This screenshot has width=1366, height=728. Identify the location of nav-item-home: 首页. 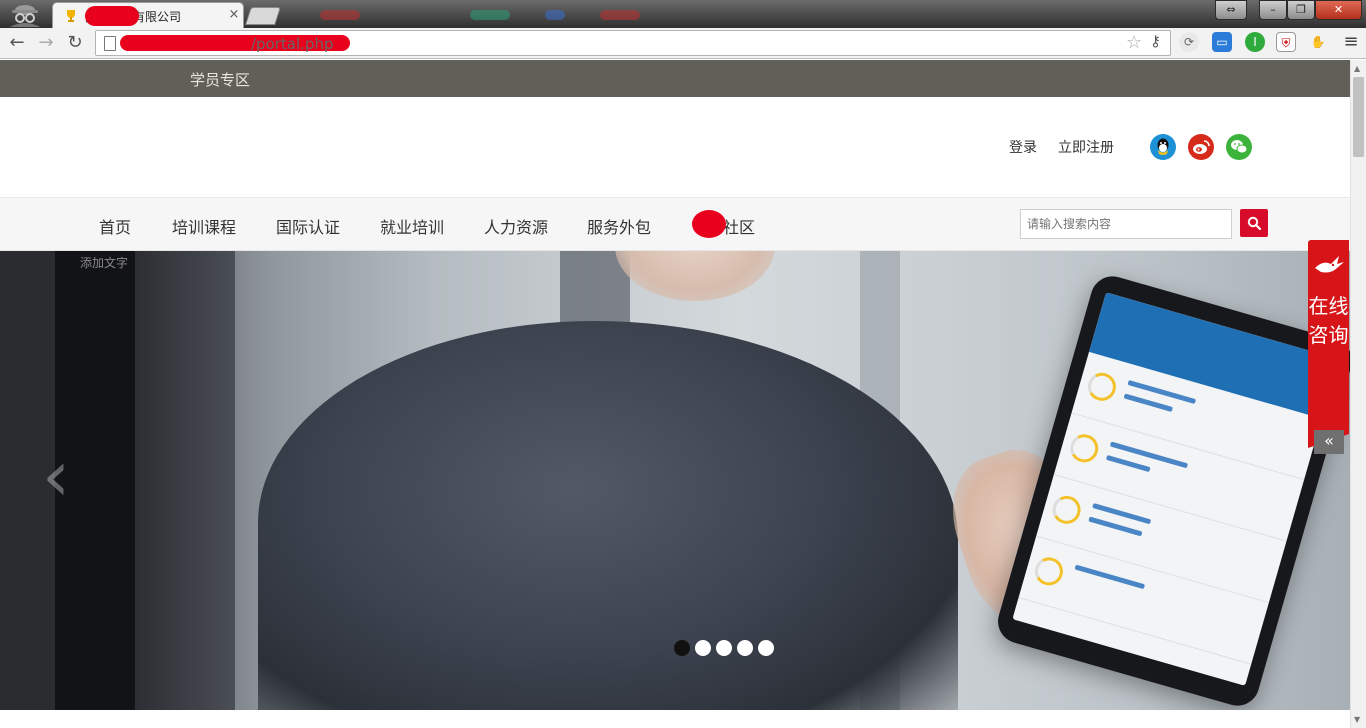
(115, 226).